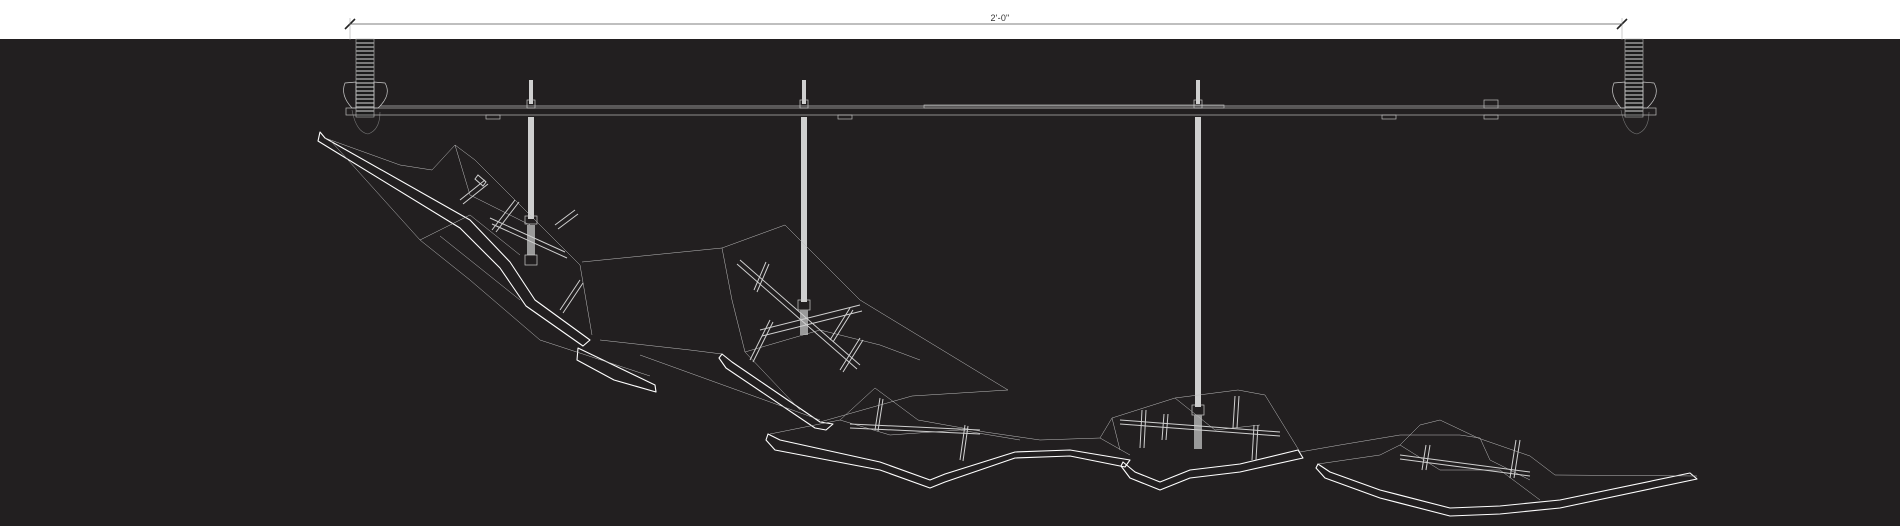 The image size is (1900, 526). Describe the element at coordinates (1506, 490) in the screenshot. I see `panel-5-front` at that location.